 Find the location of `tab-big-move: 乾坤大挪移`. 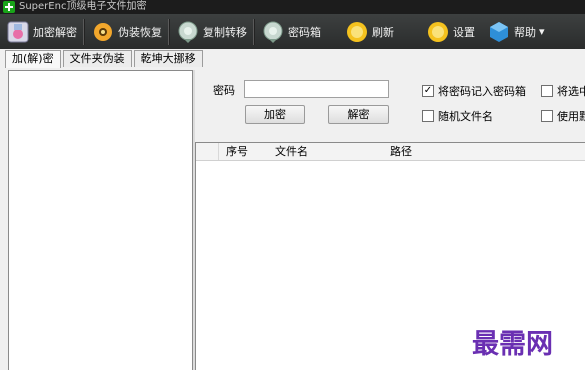

tab-big-move: 乾坤大挪移 is located at coordinates (168, 58).